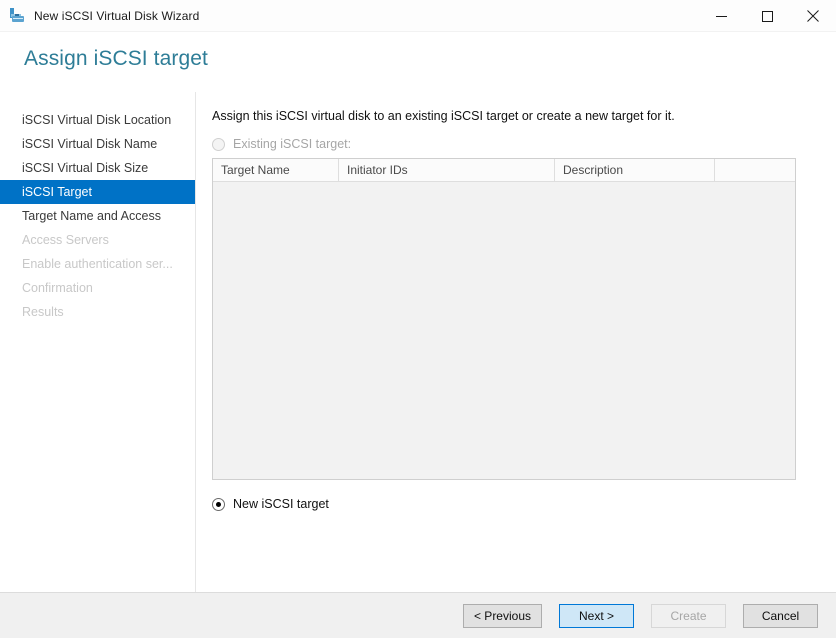 The width and height of the screenshot is (836, 638). I want to click on radio-icon-new-target, so click(218, 504).